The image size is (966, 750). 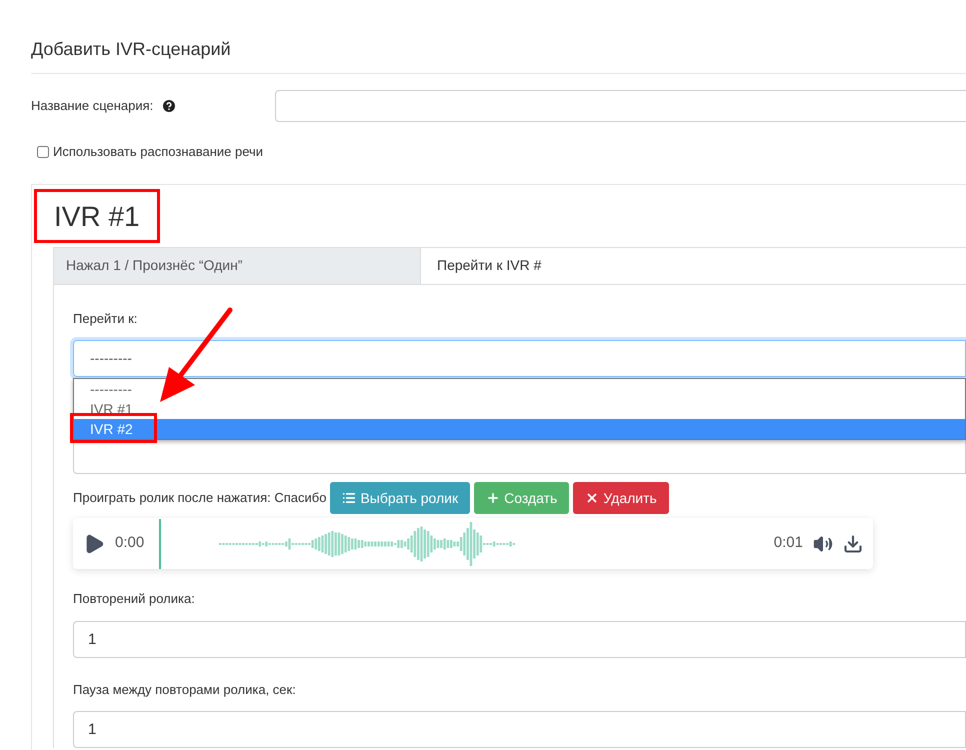 What do you see at coordinates (621, 498) in the screenshot?
I see `action-button: Удалить` at bounding box center [621, 498].